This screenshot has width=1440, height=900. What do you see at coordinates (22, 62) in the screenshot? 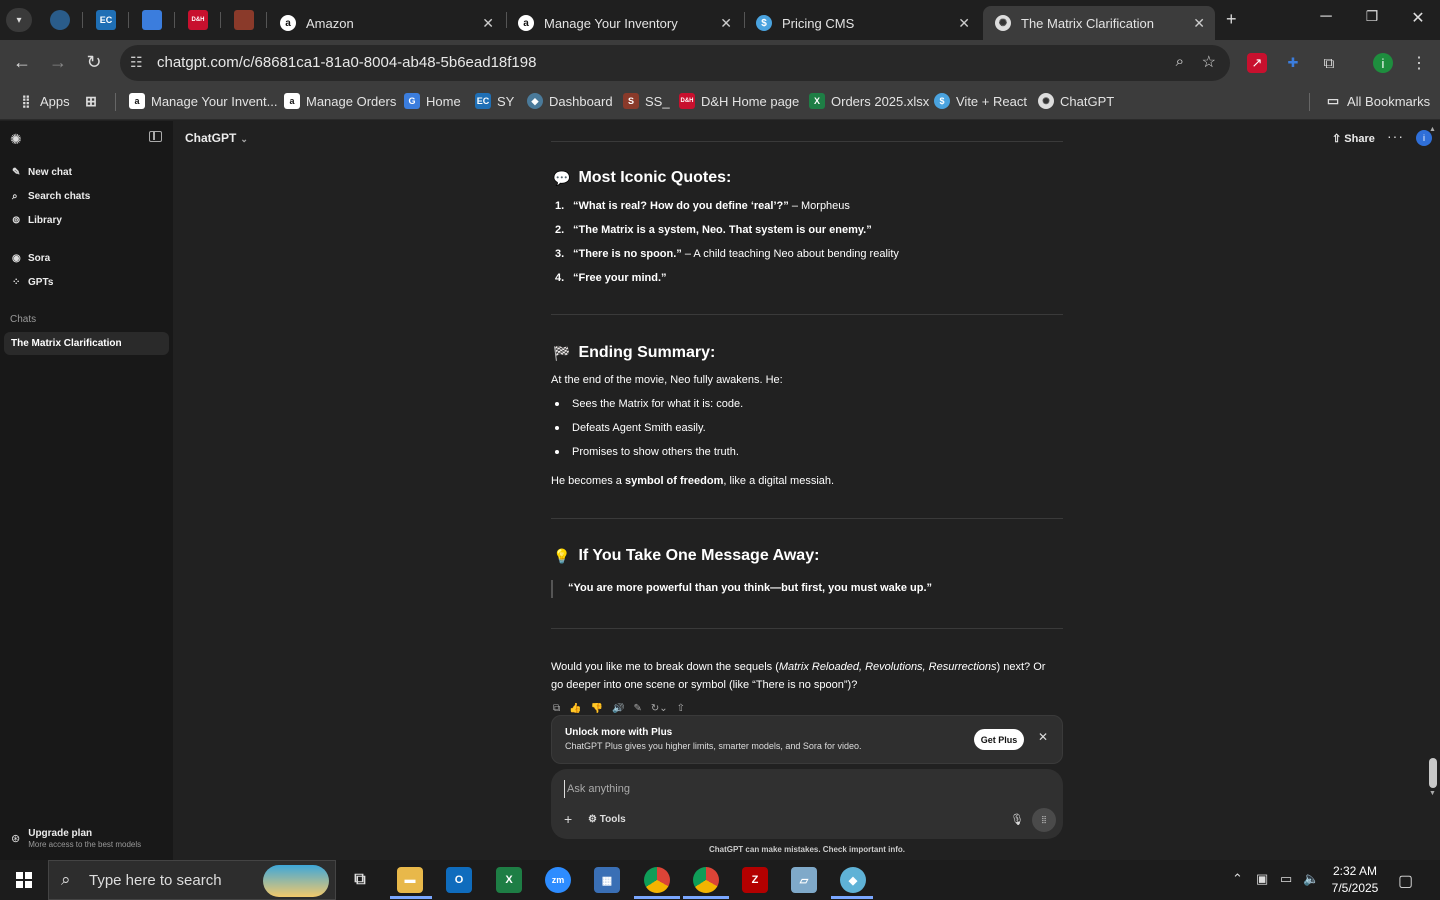
I see `back-button: ←` at bounding box center [22, 62].